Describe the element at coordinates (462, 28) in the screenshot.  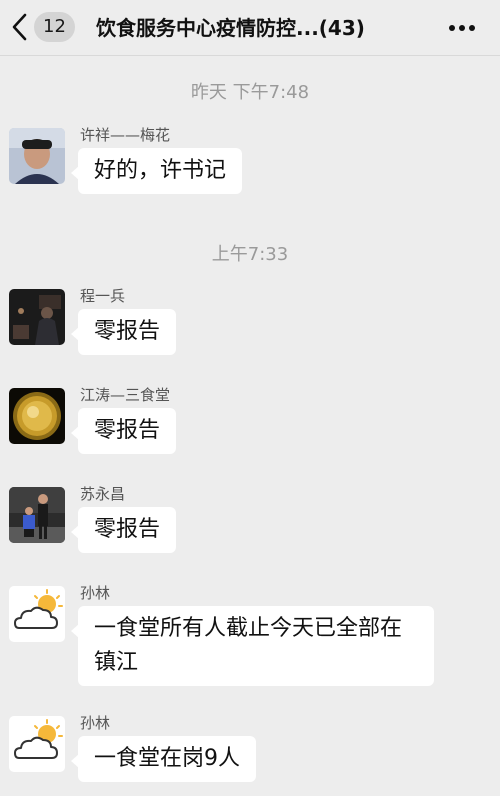
I see `more-options-icon` at that location.